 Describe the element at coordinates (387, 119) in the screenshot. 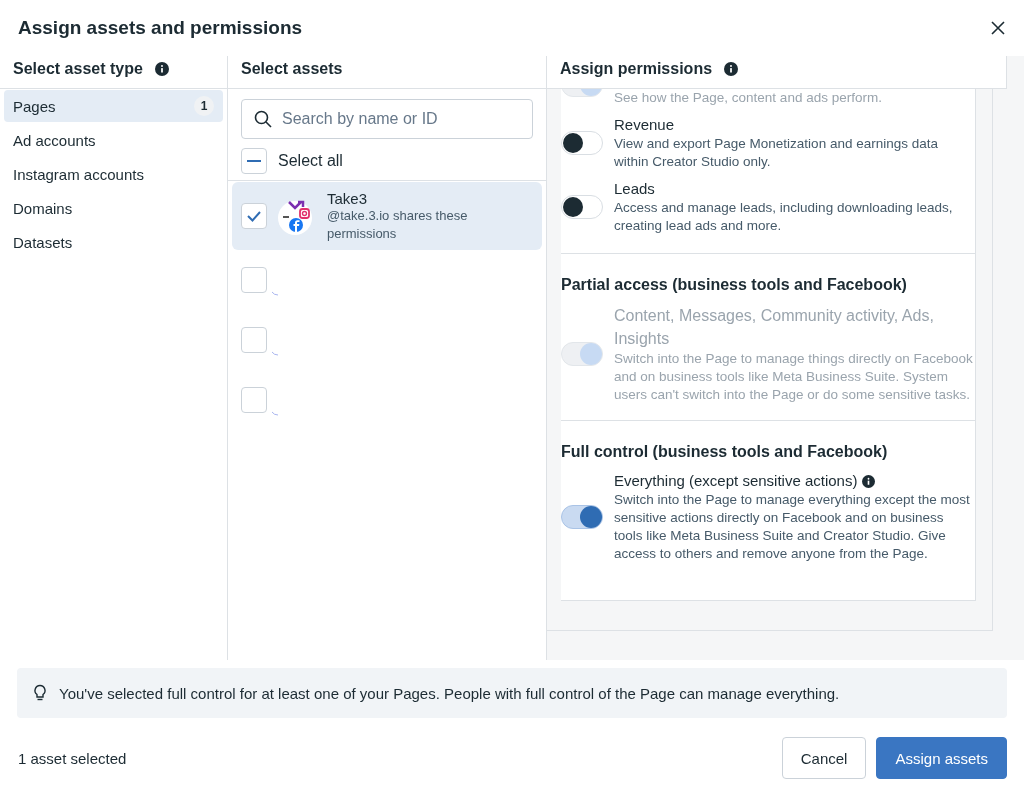

I see `search-field: Search by name or ID` at that location.